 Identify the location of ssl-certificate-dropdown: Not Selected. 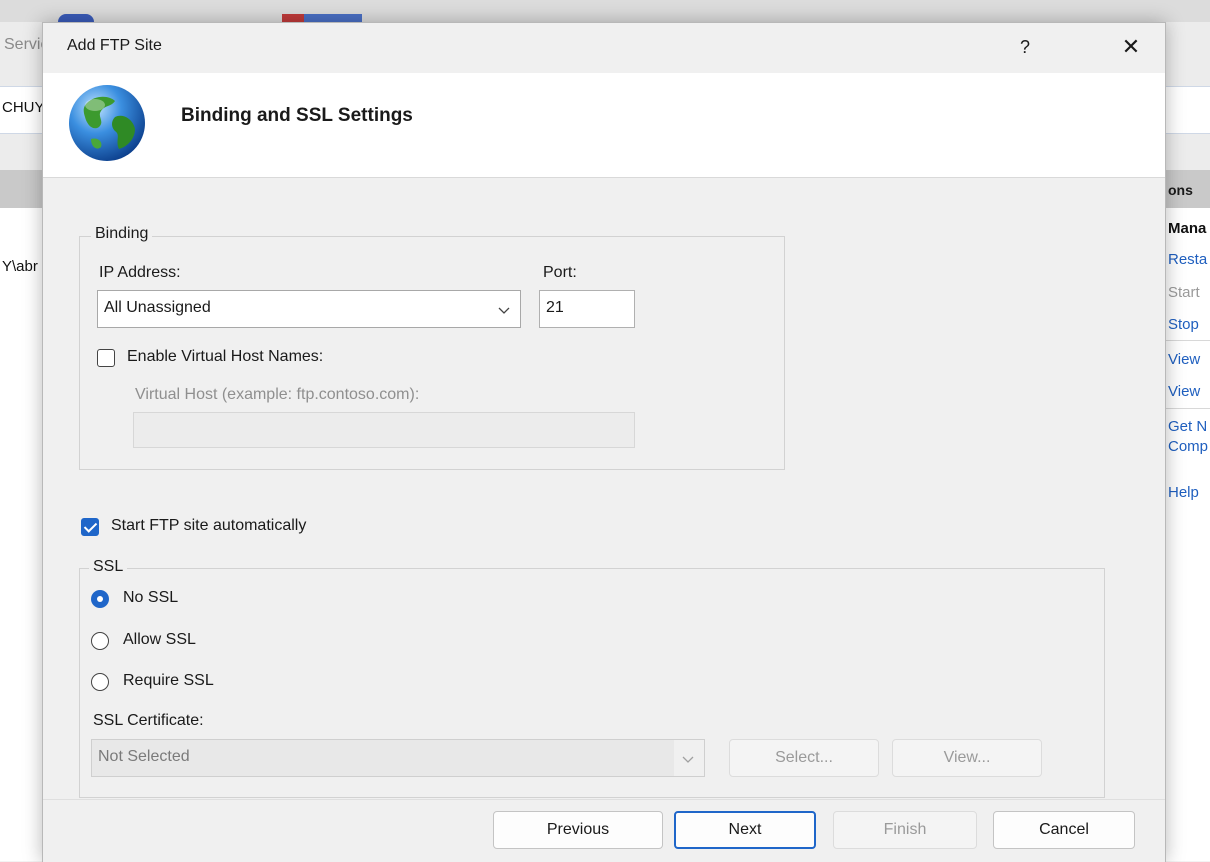
(398, 758).